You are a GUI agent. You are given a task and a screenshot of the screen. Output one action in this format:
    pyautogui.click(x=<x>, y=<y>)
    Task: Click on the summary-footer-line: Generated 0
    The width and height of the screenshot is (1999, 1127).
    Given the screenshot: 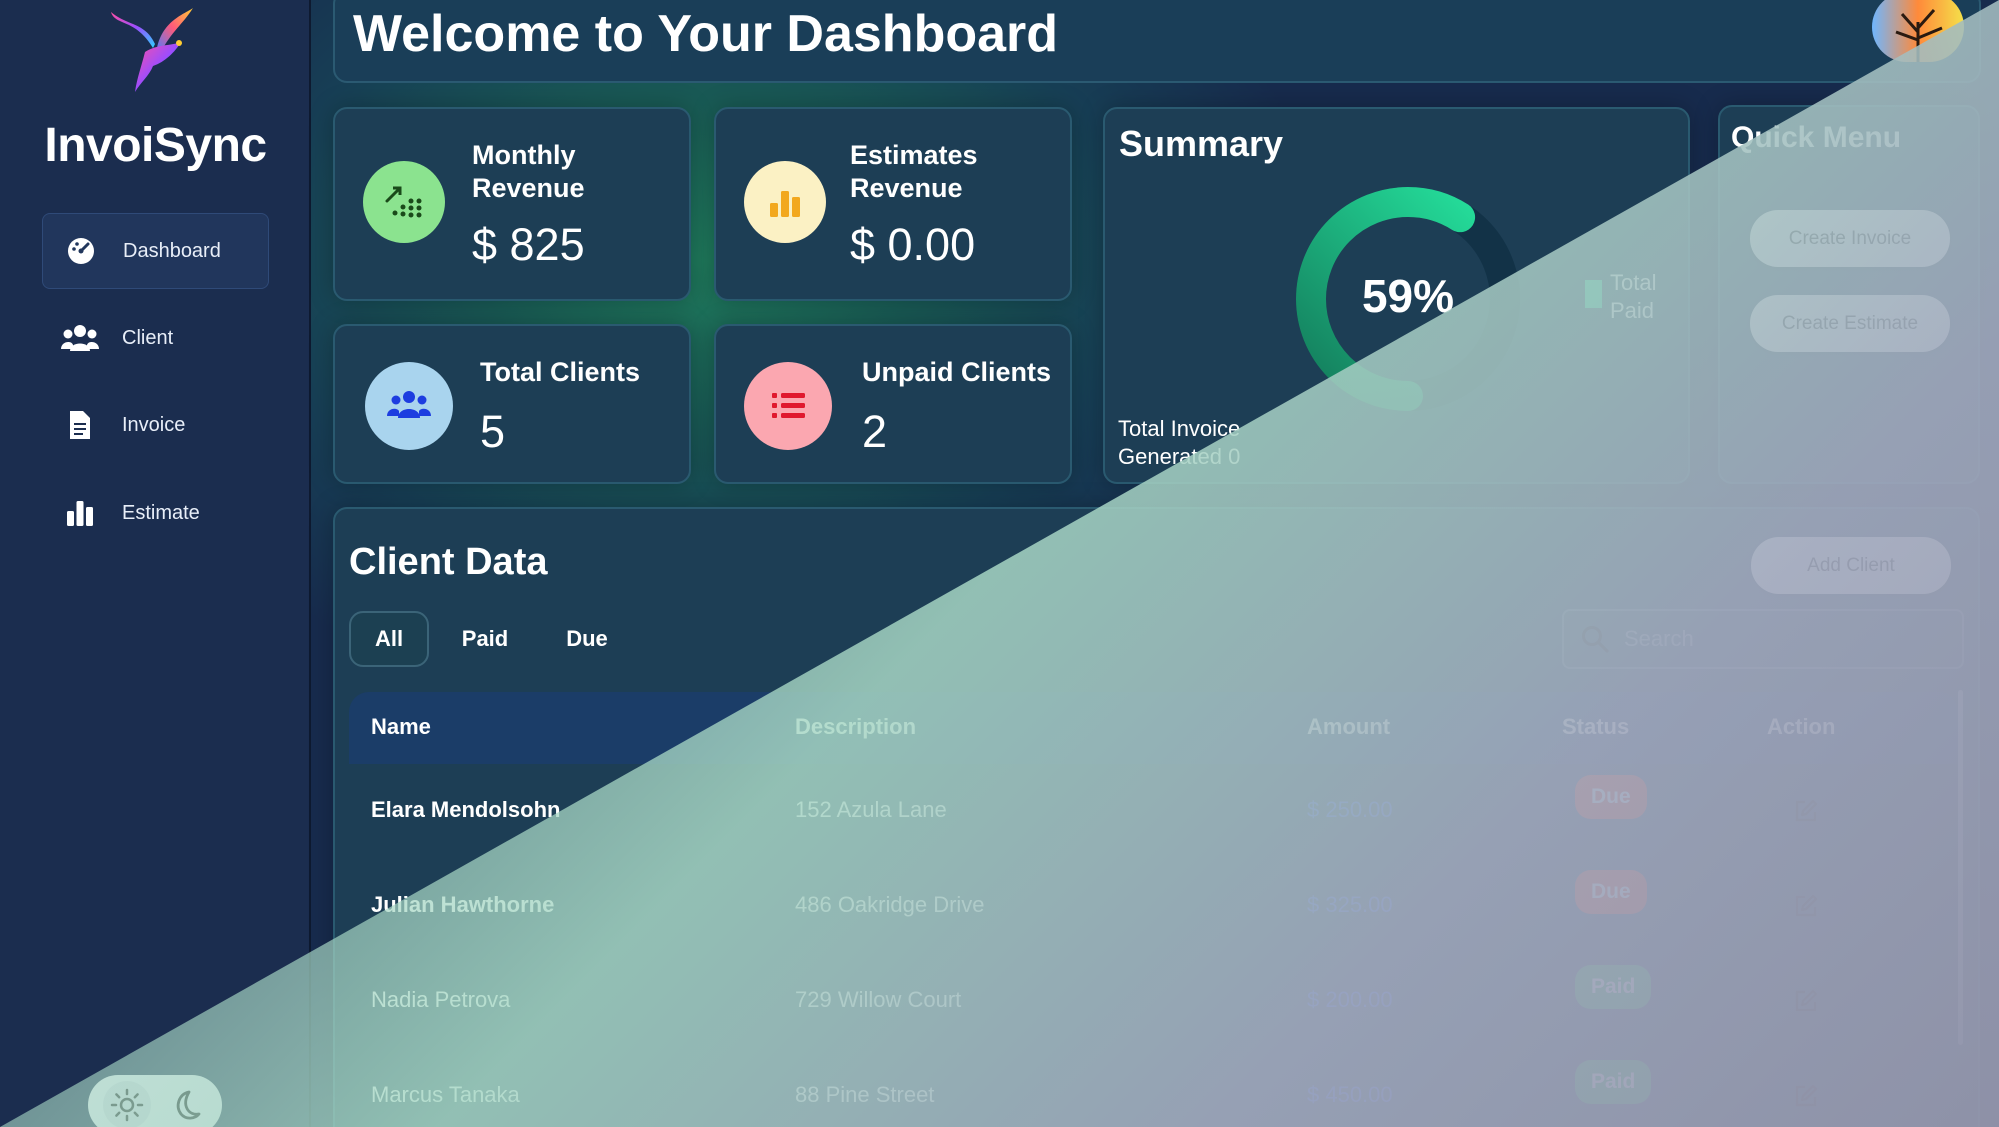 What is the action you would take?
    pyautogui.click(x=1179, y=456)
    